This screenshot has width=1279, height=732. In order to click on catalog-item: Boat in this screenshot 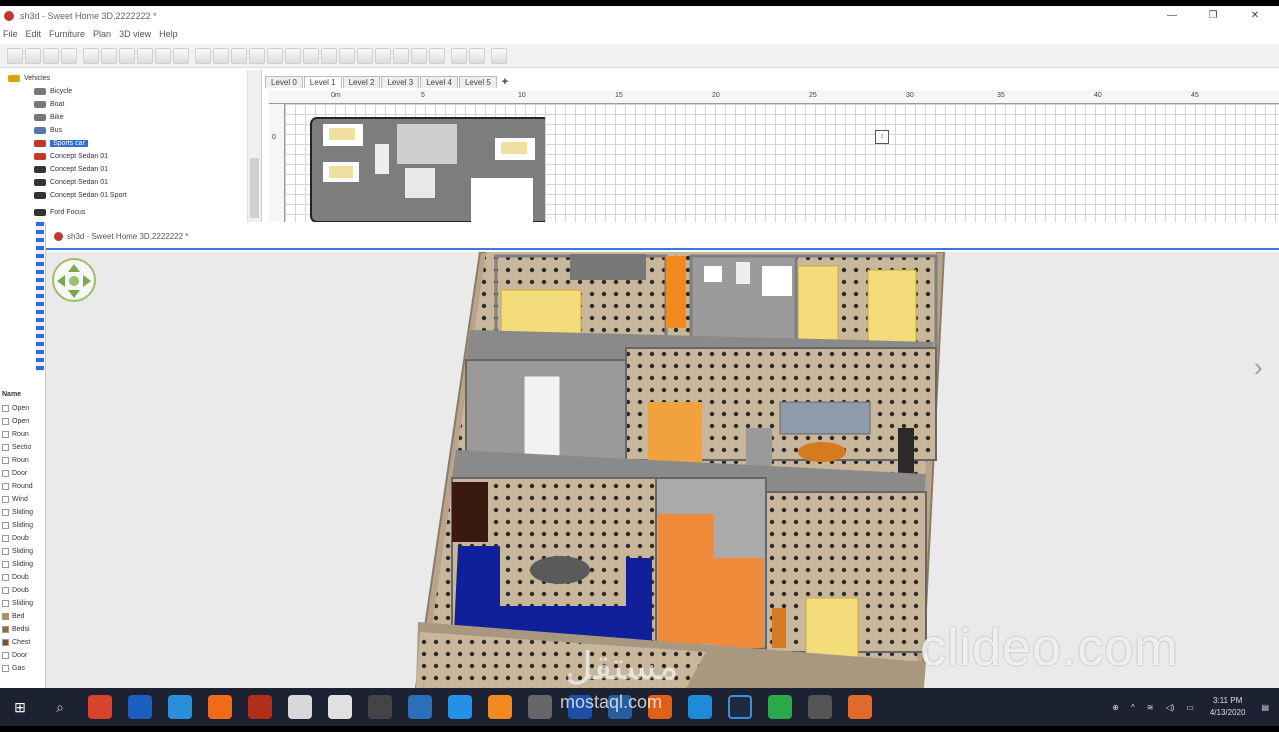, I will do `click(49, 104)`.